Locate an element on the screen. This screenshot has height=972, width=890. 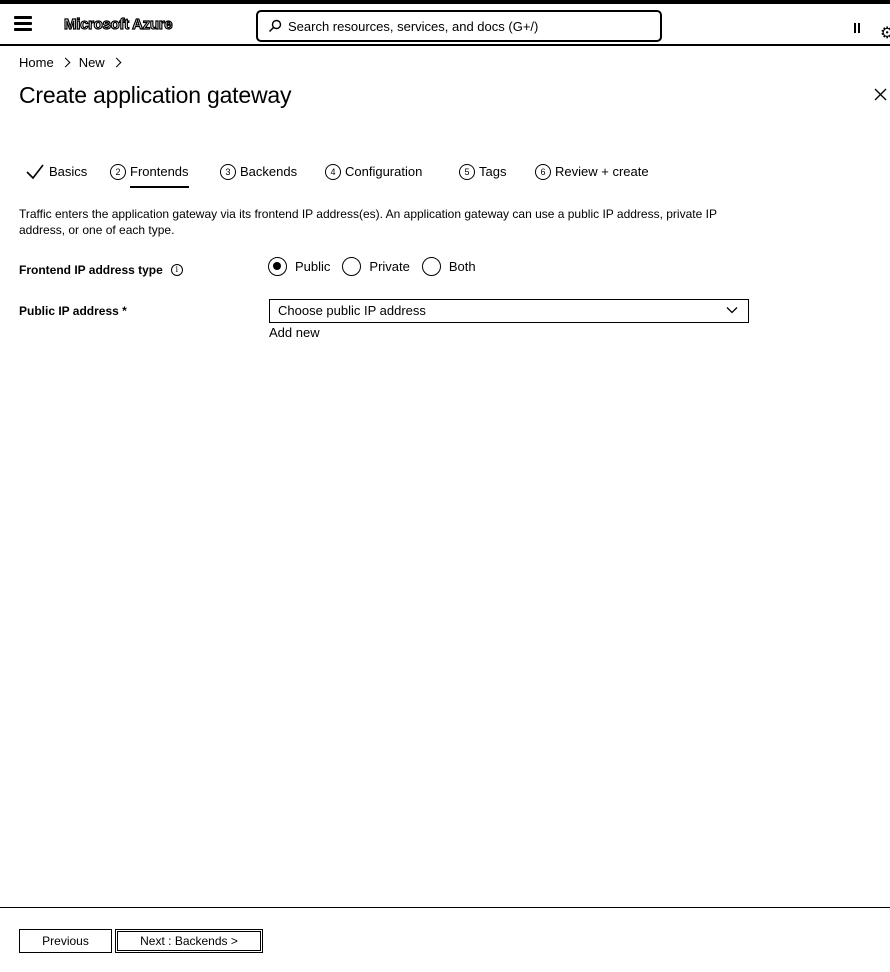
field-label-text: Public IP address * is located at coordinates (73, 311).